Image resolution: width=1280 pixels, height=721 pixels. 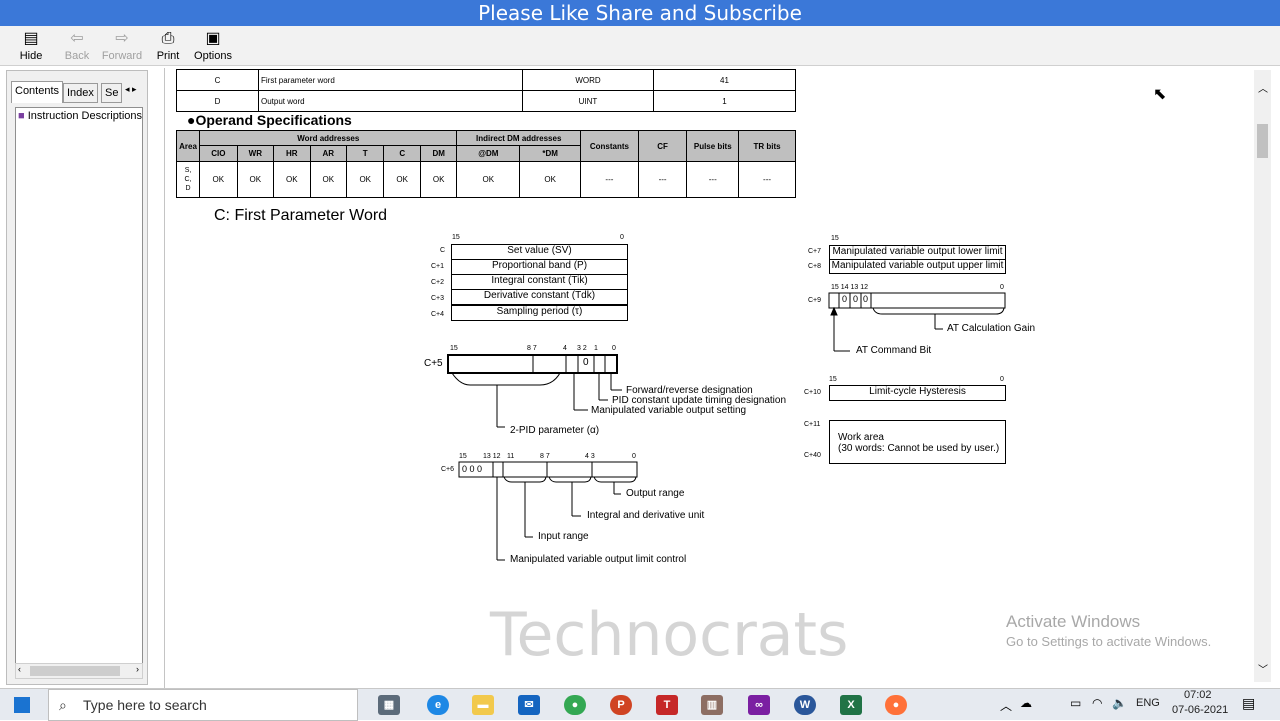 What do you see at coordinates (861, 437) in the screenshot?
I see `work-area-label: Work area` at bounding box center [861, 437].